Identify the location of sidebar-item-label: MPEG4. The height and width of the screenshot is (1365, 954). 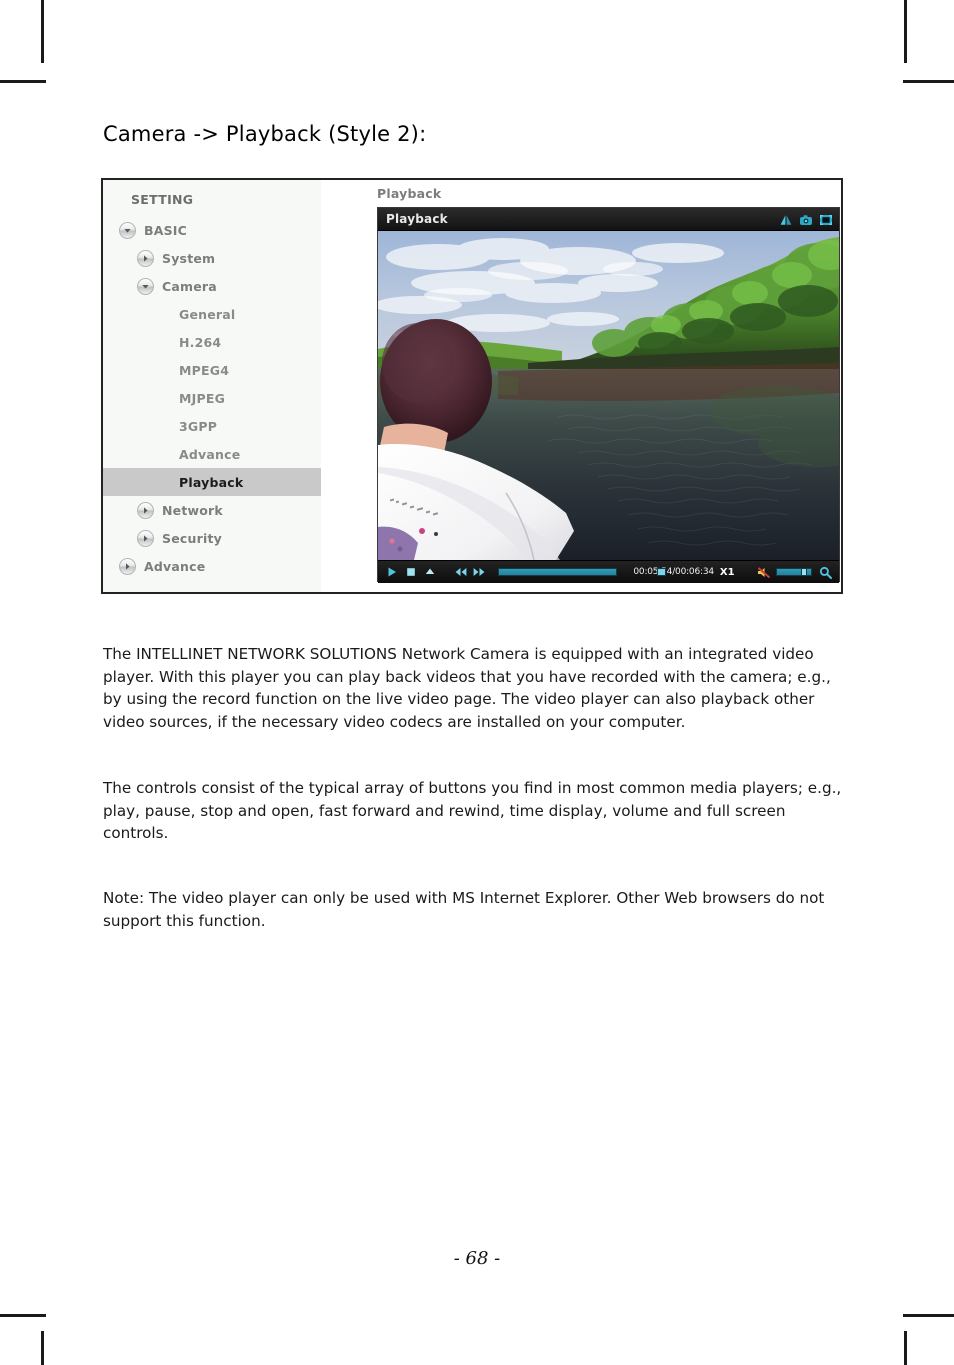
(204, 370).